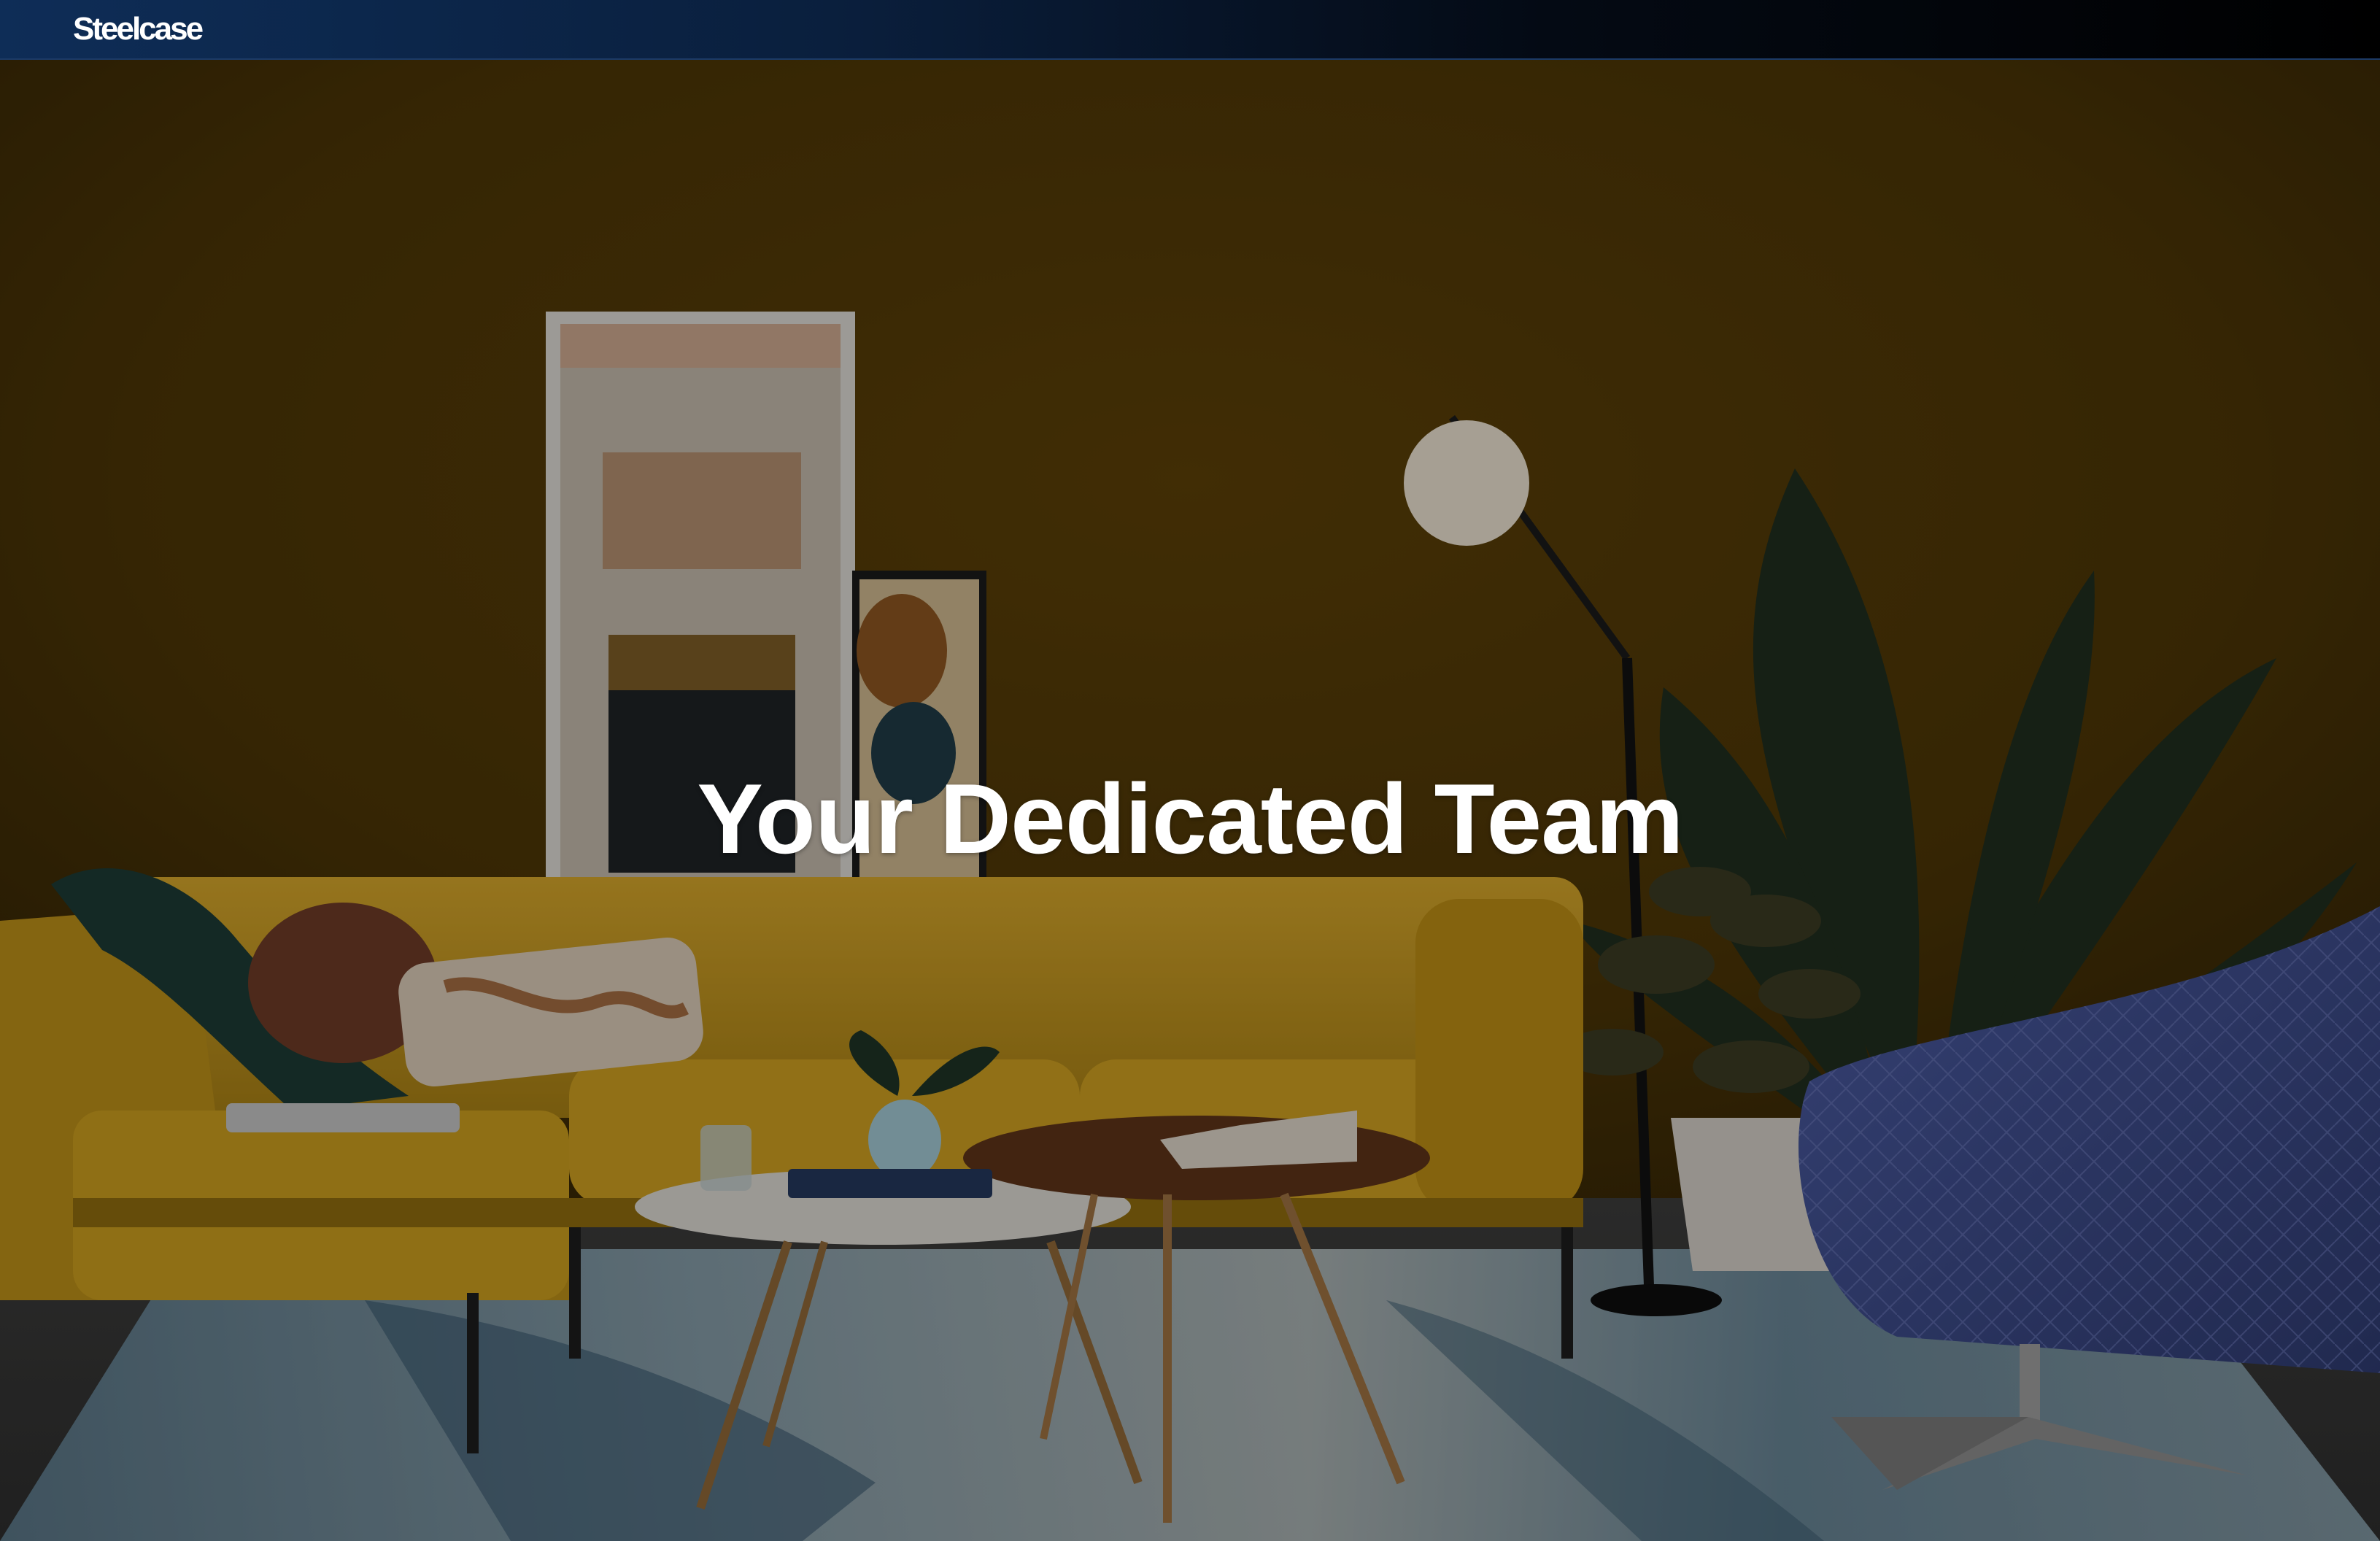  Describe the element at coordinates (1190, 818) in the screenshot. I see `hero-title: Your Dedicated Team` at that location.